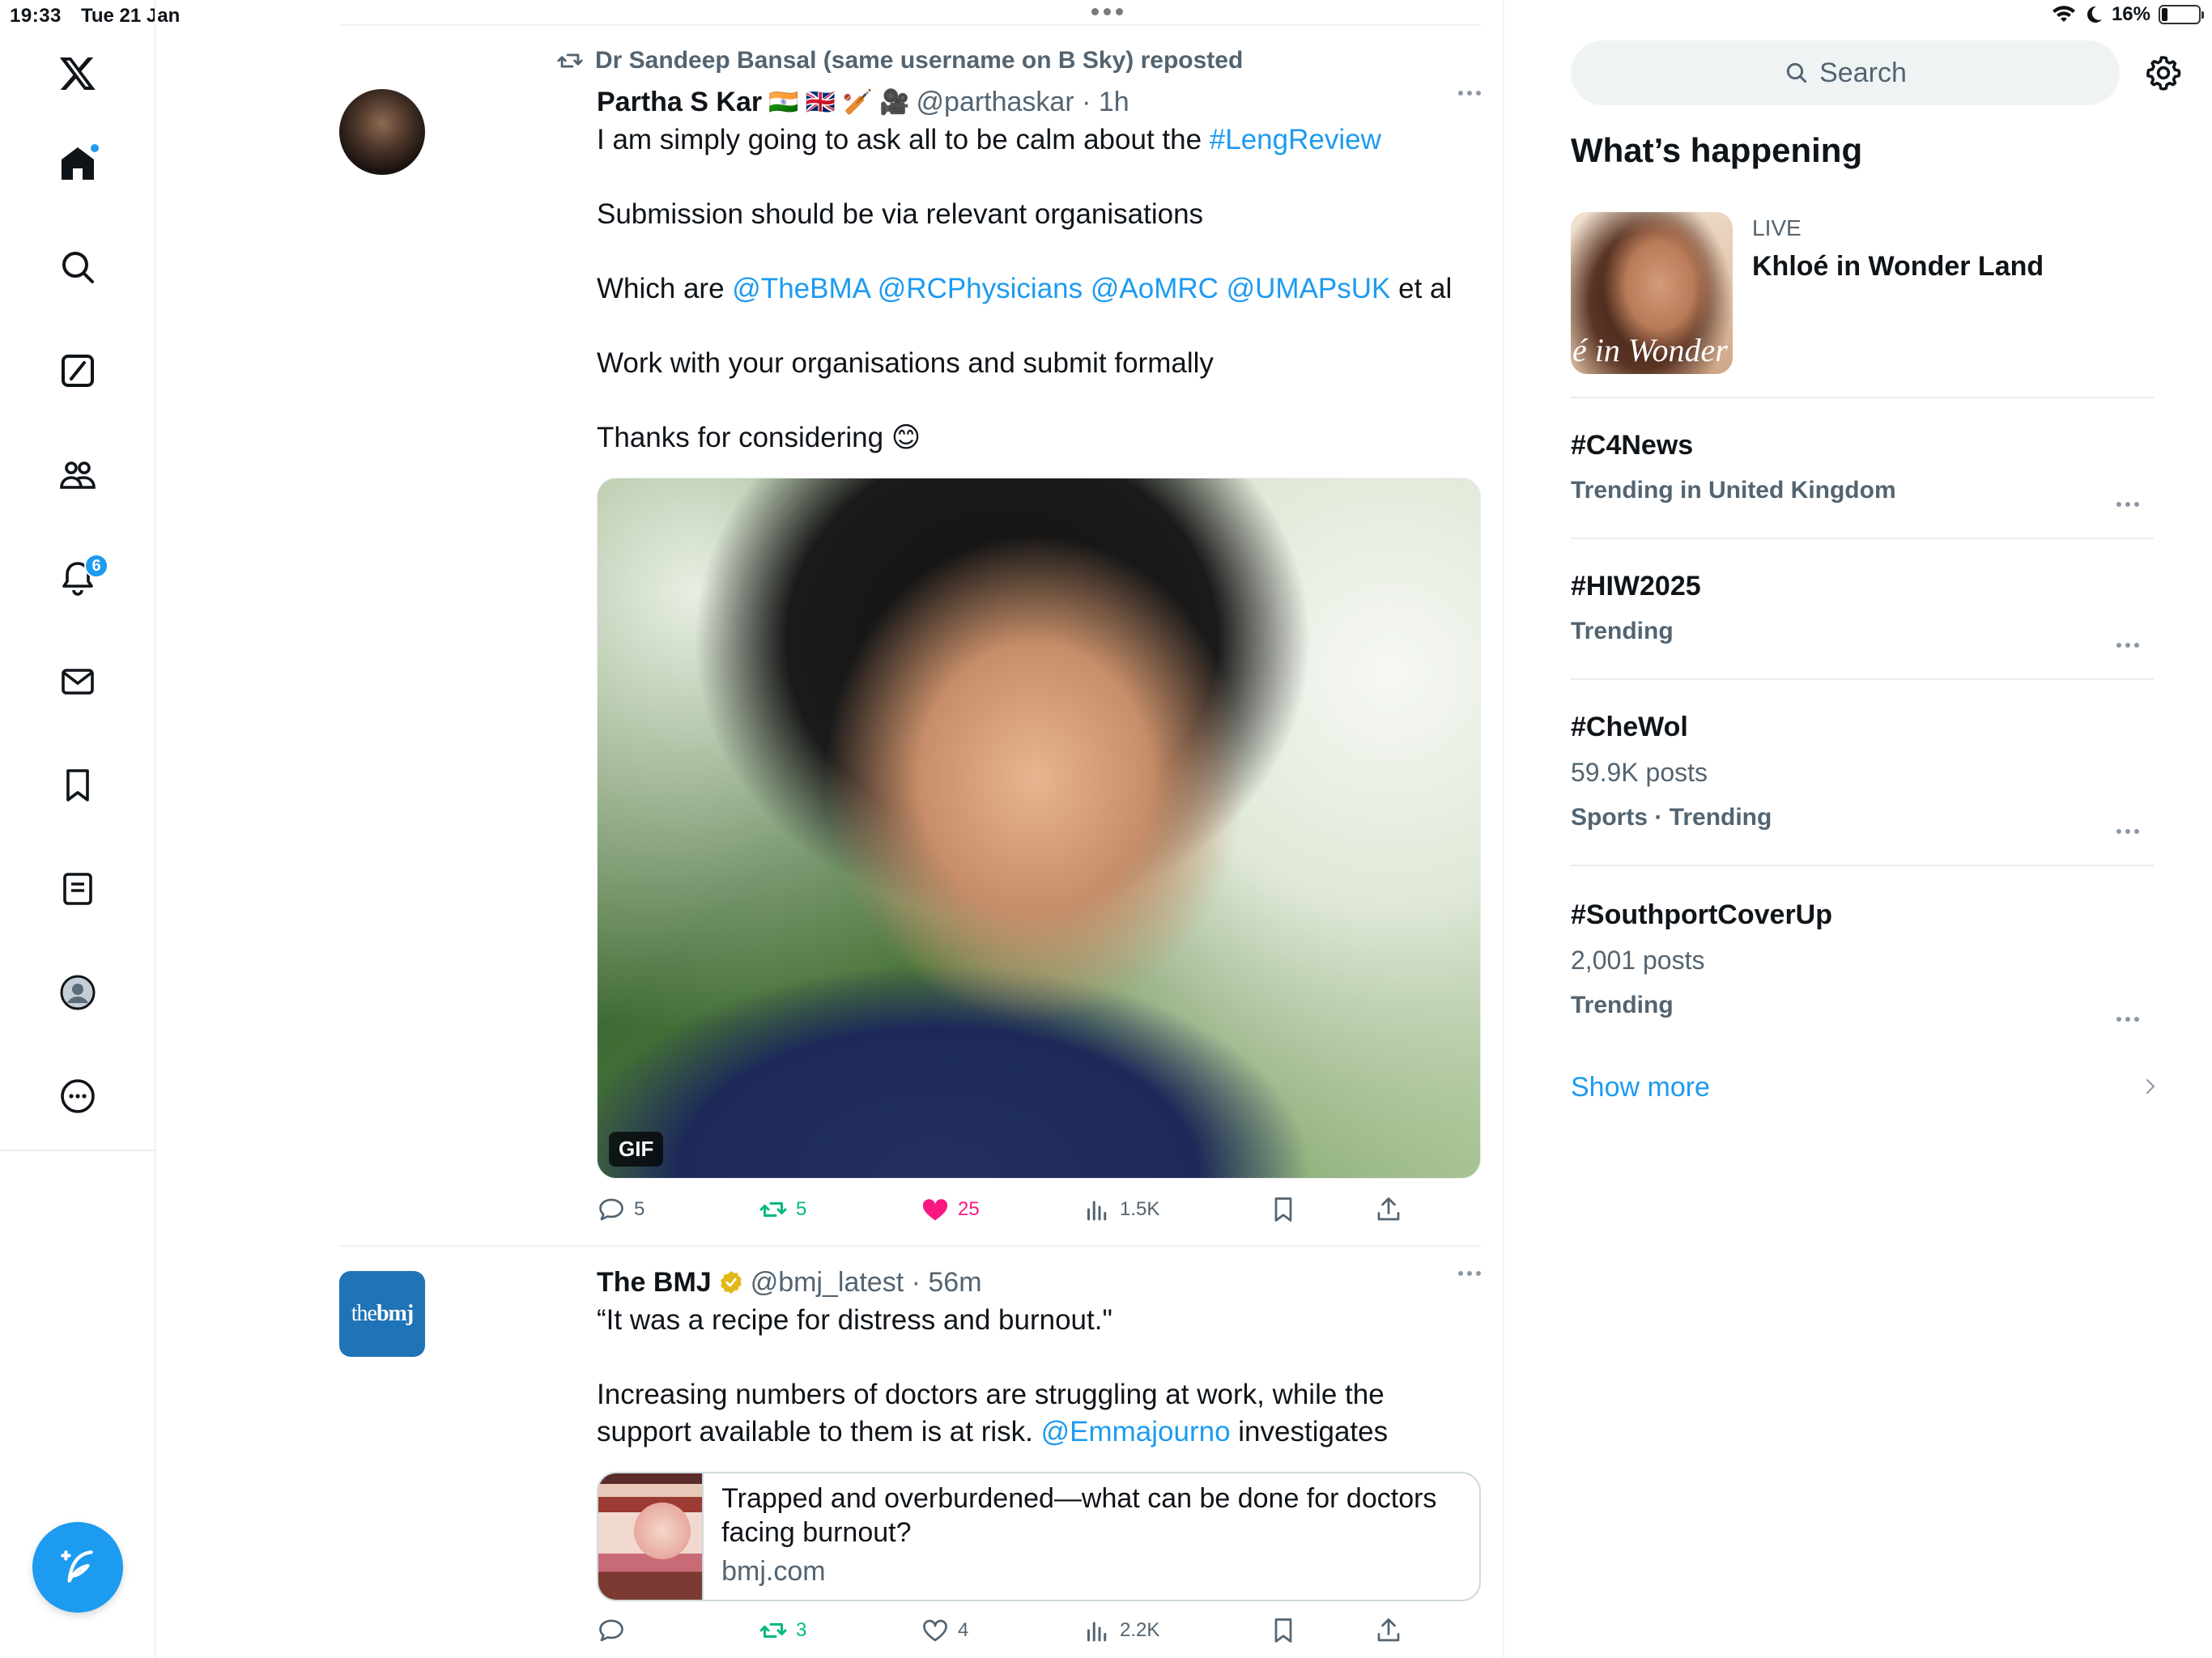 This screenshot has width=2212, height=1658. What do you see at coordinates (1023, 102) in the screenshot?
I see `author-handle-time: @parthaskar · 1h` at bounding box center [1023, 102].